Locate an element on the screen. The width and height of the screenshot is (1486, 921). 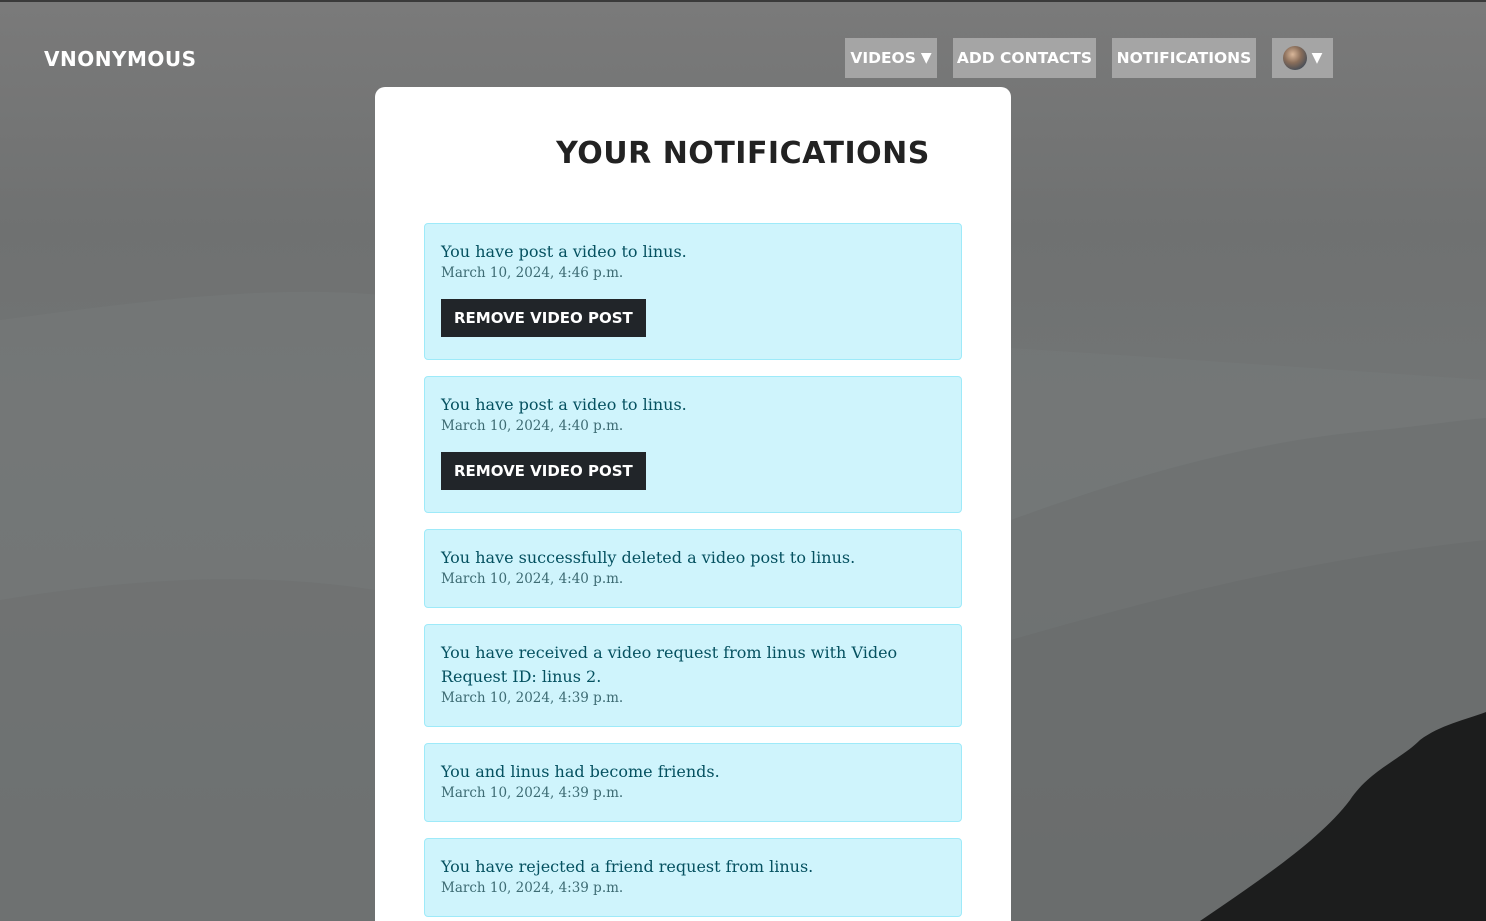
user-menu-dropdown: ▼ is located at coordinates (1302, 58).